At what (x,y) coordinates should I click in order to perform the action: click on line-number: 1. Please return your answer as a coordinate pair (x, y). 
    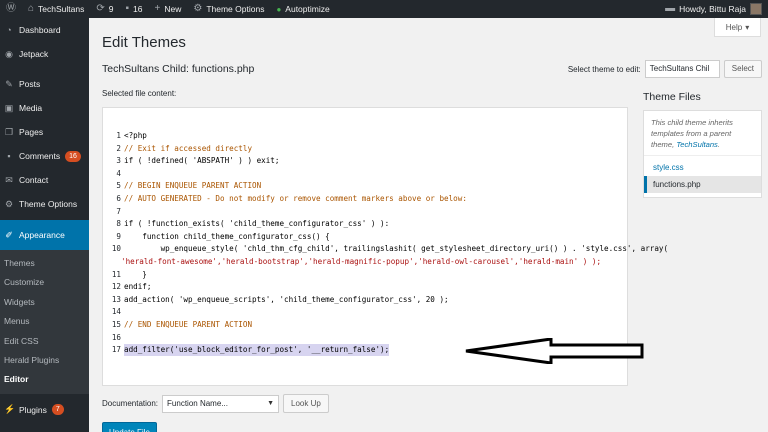
    Looking at the image, I should click on (118, 135).